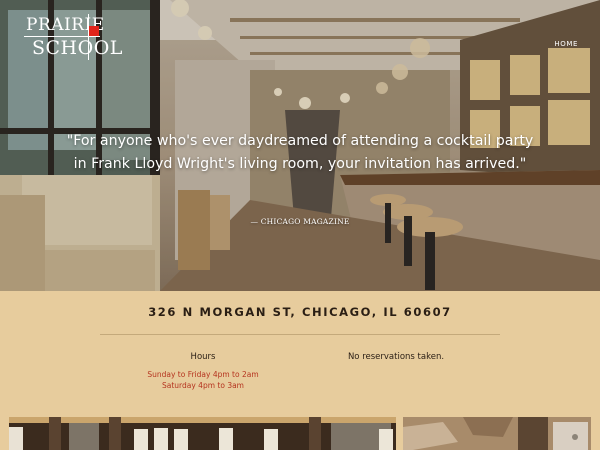 This screenshot has width=600, height=450. I want to click on hours-saturday: Saturday 4pm to 3am, so click(203, 385).